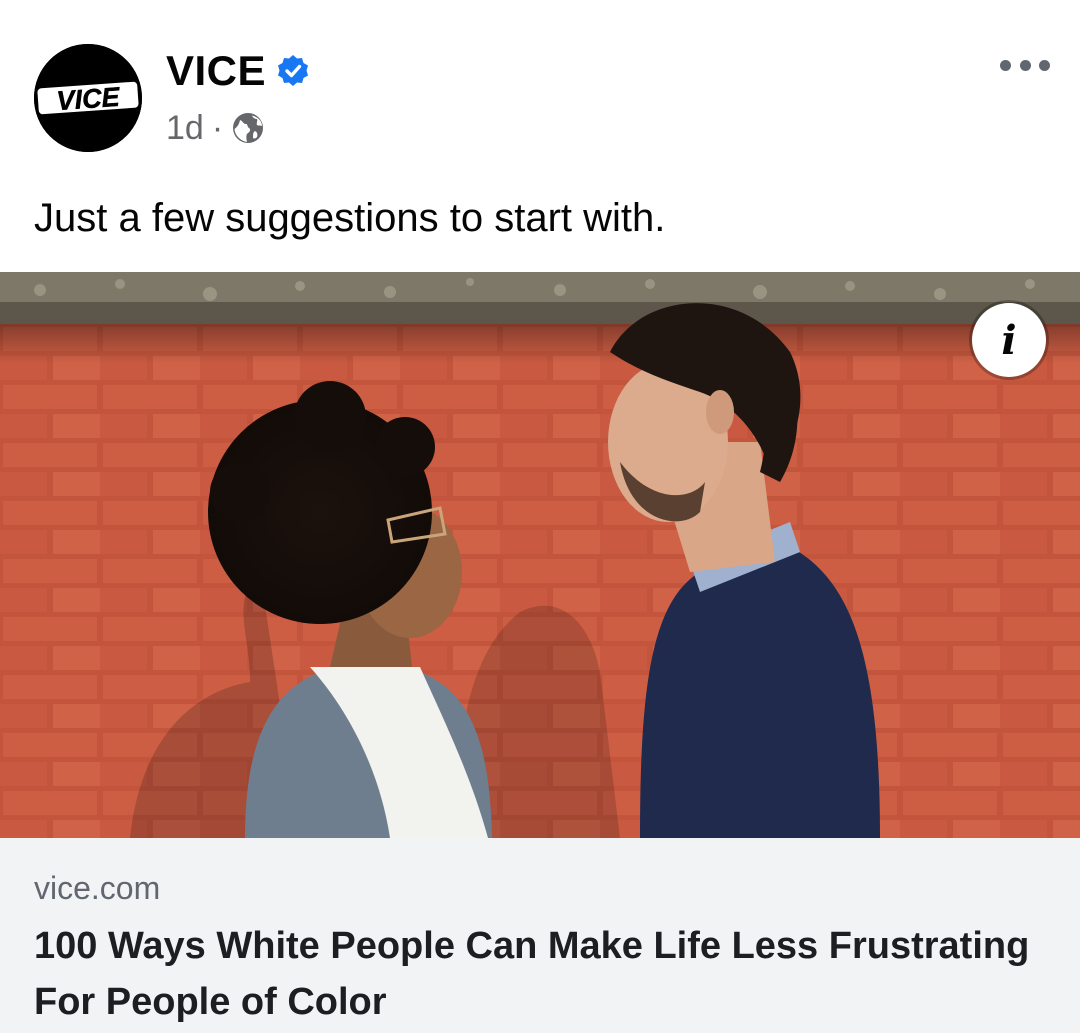 The image size is (1080, 1033). I want to click on post-meta: 1d ·, so click(215, 128).